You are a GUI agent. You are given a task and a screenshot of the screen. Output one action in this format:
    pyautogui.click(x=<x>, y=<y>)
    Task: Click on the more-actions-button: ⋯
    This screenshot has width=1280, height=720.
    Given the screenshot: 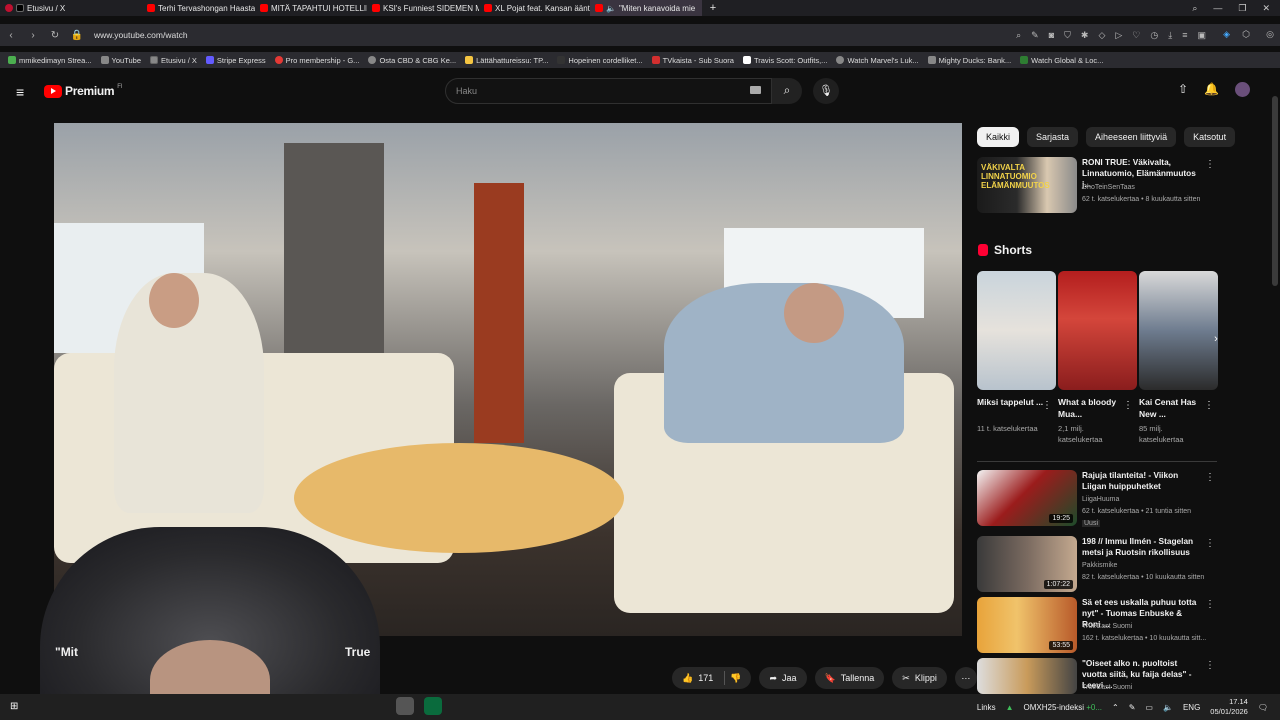 What is the action you would take?
    pyautogui.click(x=965, y=678)
    